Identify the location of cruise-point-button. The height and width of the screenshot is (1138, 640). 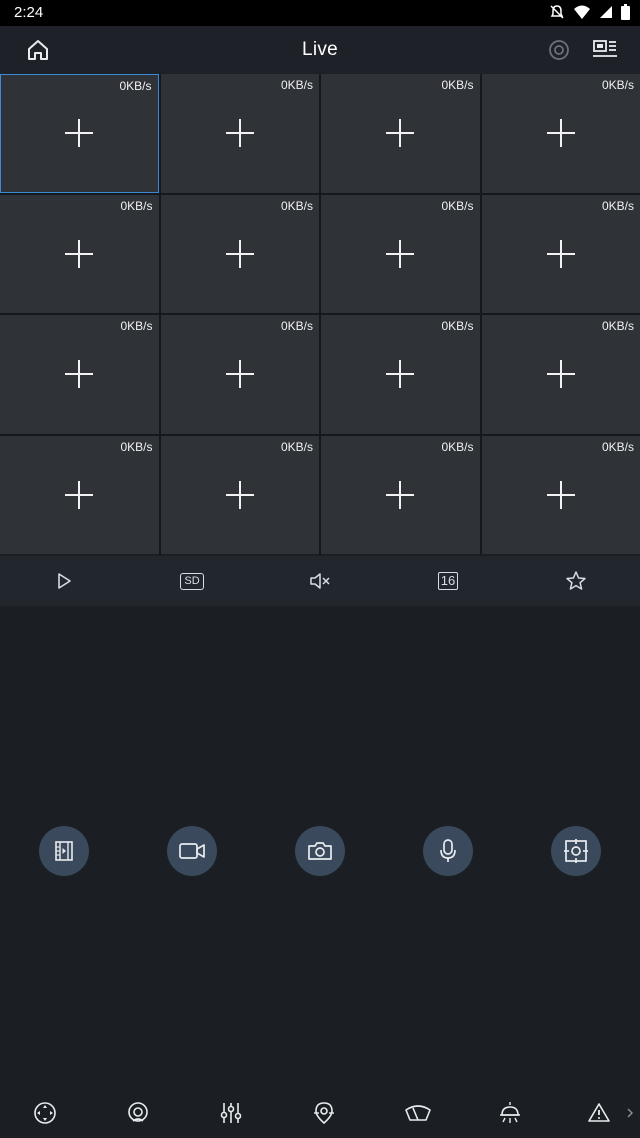
(324, 1113).